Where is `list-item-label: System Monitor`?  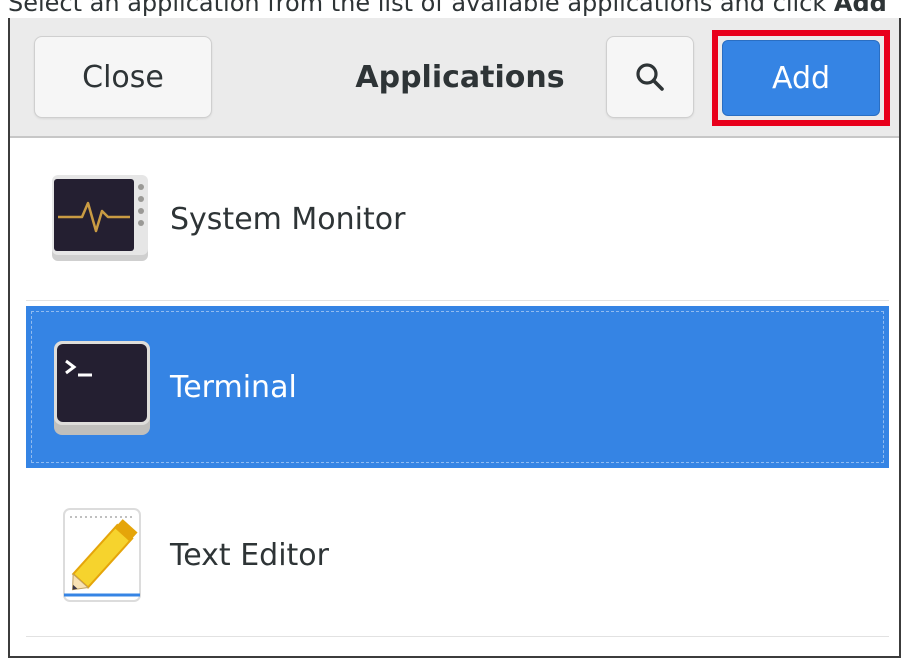
list-item-label: System Monitor is located at coordinates (288, 219).